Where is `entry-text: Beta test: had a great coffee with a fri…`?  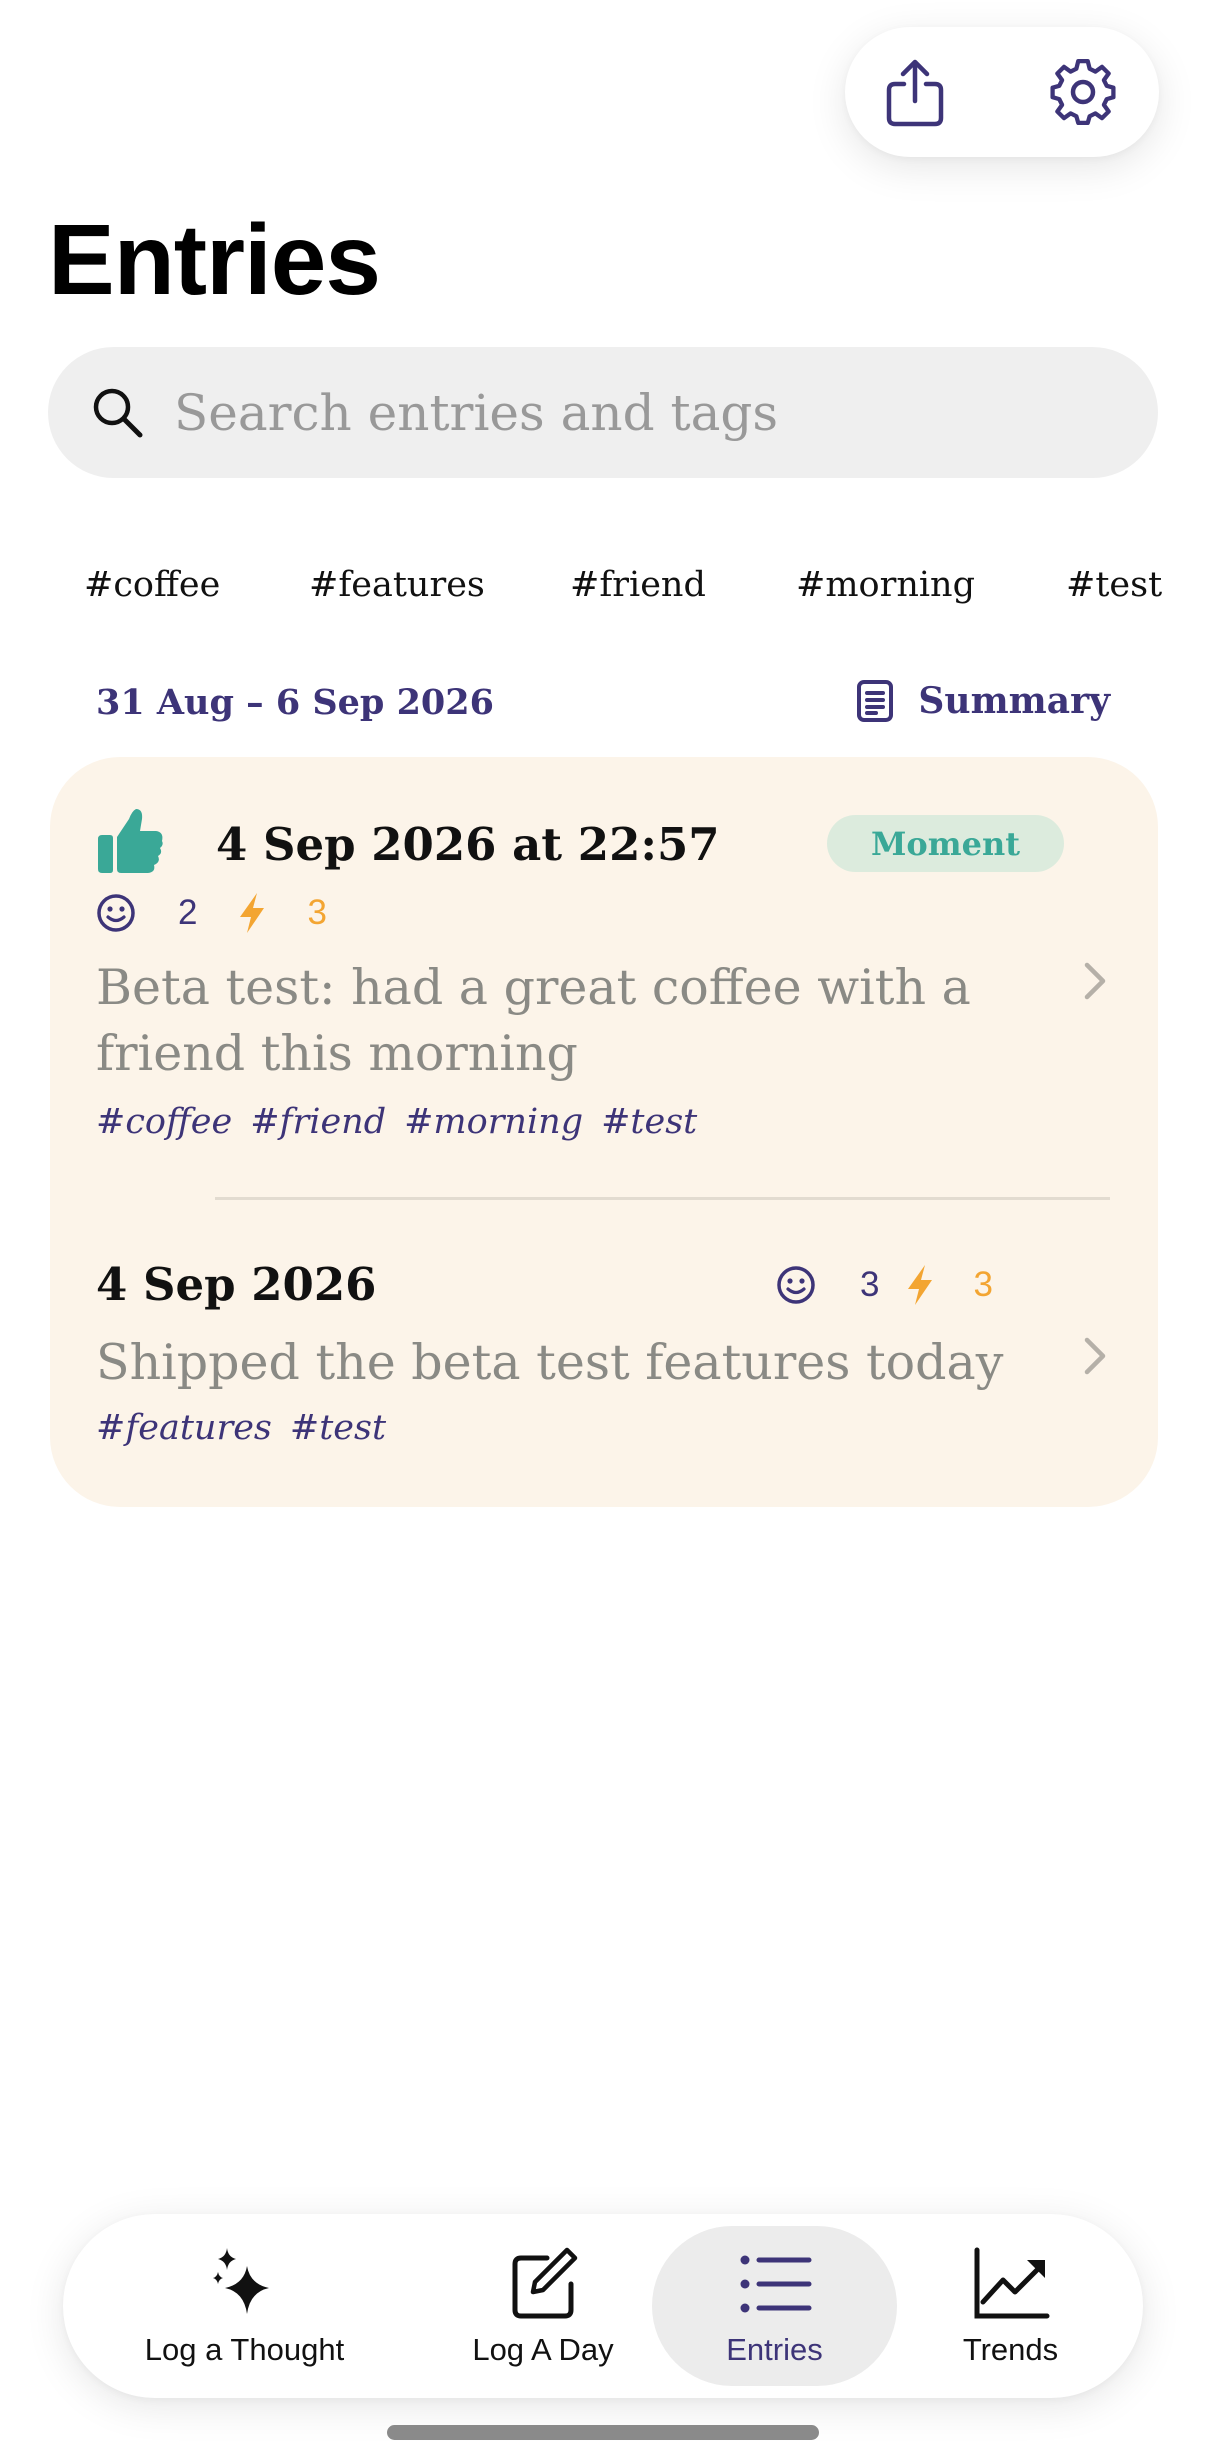 entry-text: Beta test: had a great coffee with a fri… is located at coordinates (533, 1020).